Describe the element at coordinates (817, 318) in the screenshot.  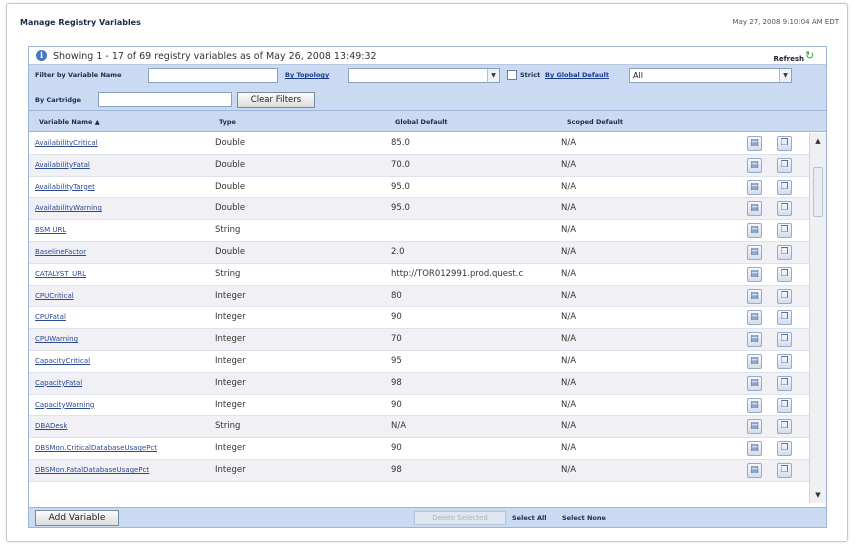
I see `vertical-scrollbar: ▲ ▼` at that location.